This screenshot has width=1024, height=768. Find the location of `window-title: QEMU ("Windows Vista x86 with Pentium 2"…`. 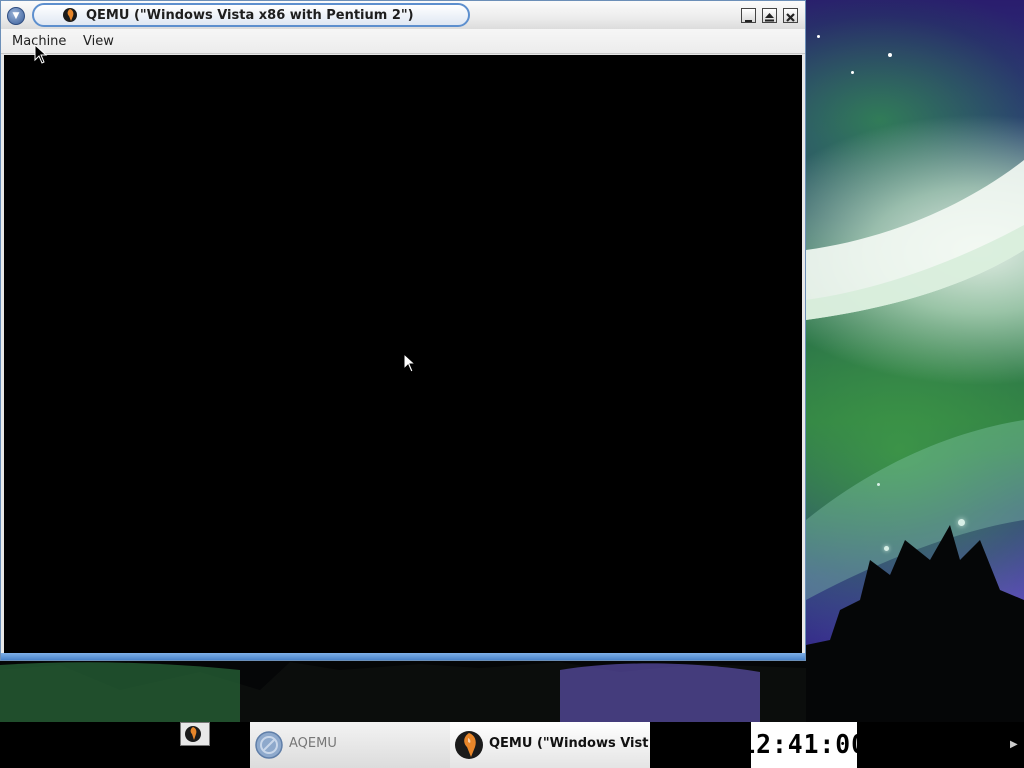

window-title: QEMU ("Windows Vista x86 with Pentium 2"… is located at coordinates (250, 15).